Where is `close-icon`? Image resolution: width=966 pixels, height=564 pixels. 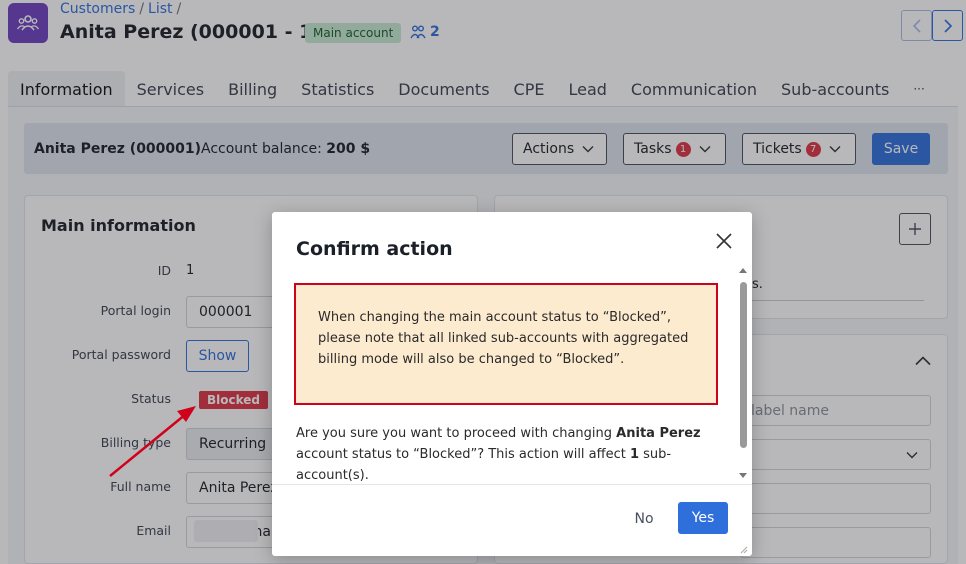 close-icon is located at coordinates (724, 241).